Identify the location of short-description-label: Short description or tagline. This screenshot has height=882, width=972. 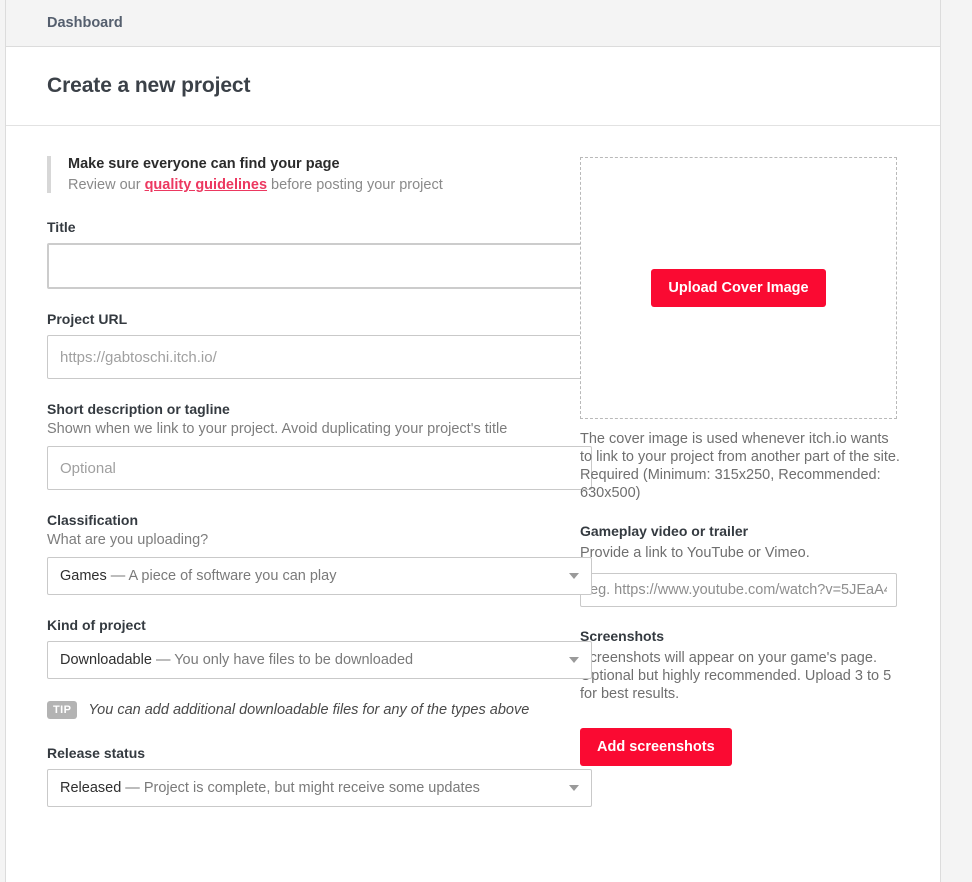
(138, 409).